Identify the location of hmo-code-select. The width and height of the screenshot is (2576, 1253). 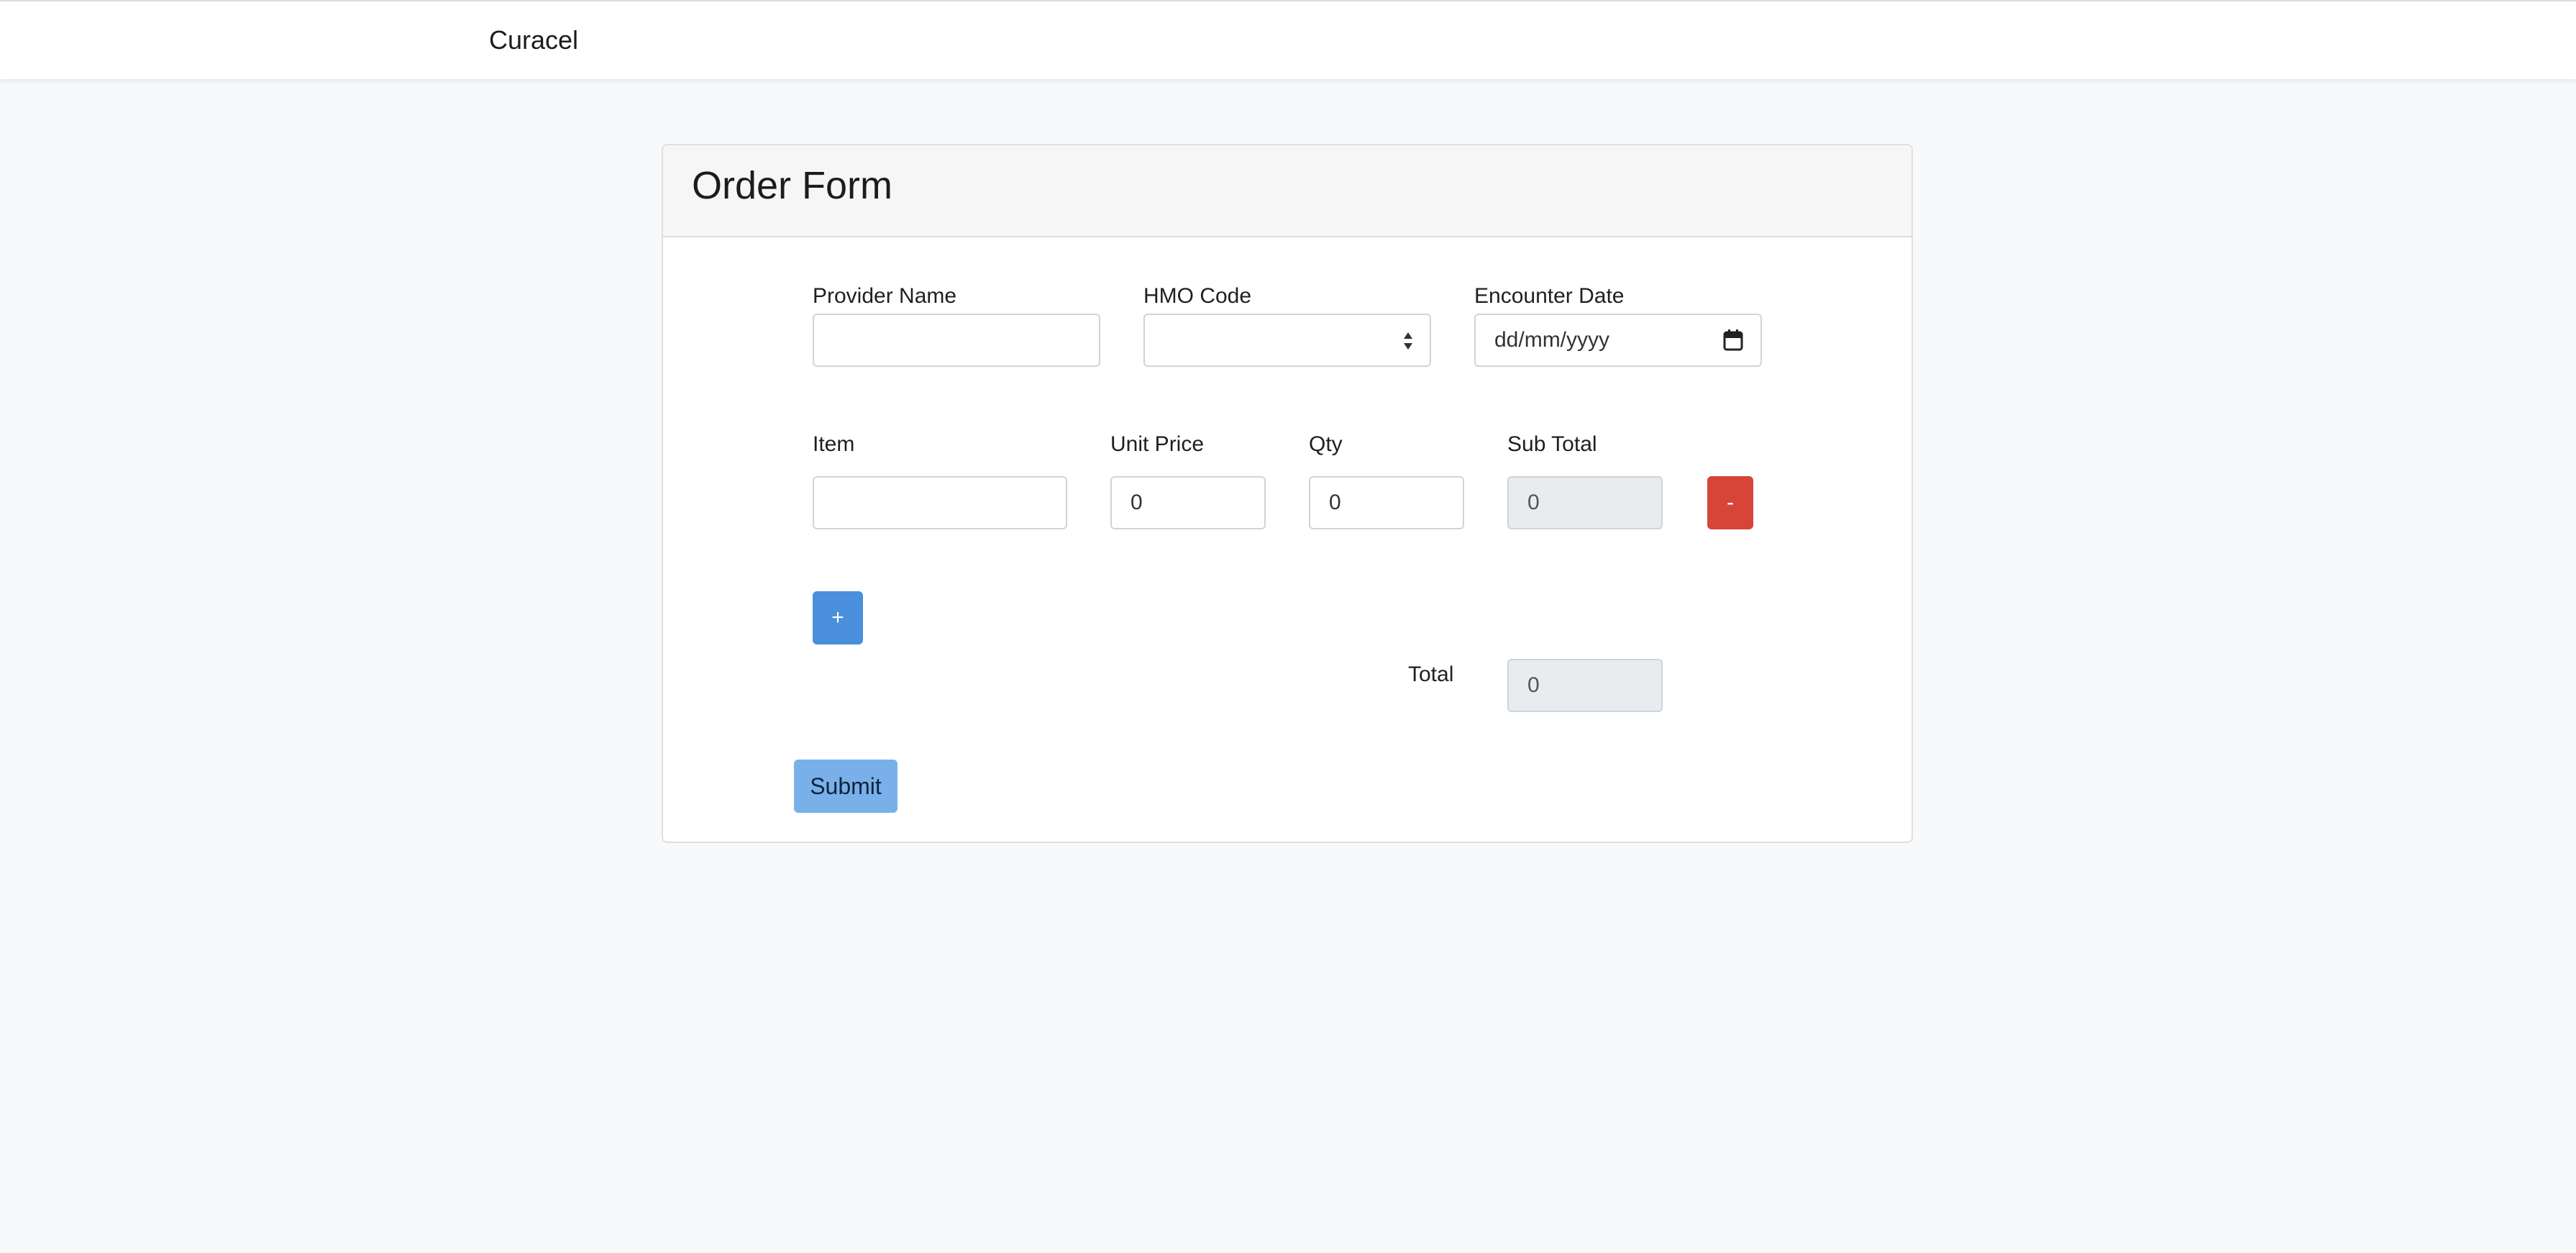
(1287, 340).